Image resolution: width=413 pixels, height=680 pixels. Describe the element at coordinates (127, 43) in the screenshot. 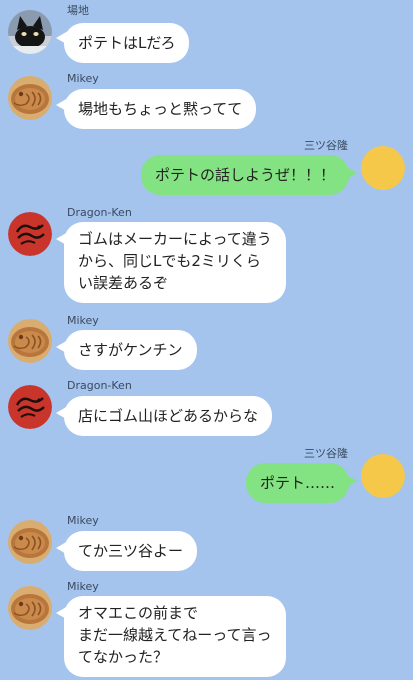

I see `message-bubble: ポテトはLだろ` at that location.